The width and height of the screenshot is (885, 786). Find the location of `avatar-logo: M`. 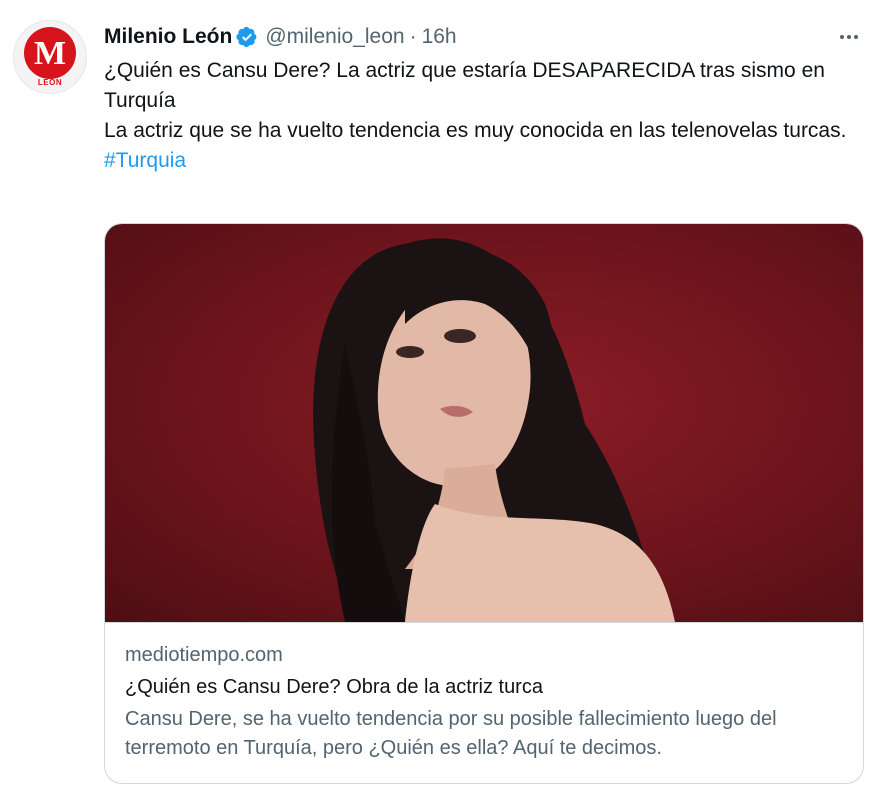

avatar-logo: M is located at coordinates (50, 53).